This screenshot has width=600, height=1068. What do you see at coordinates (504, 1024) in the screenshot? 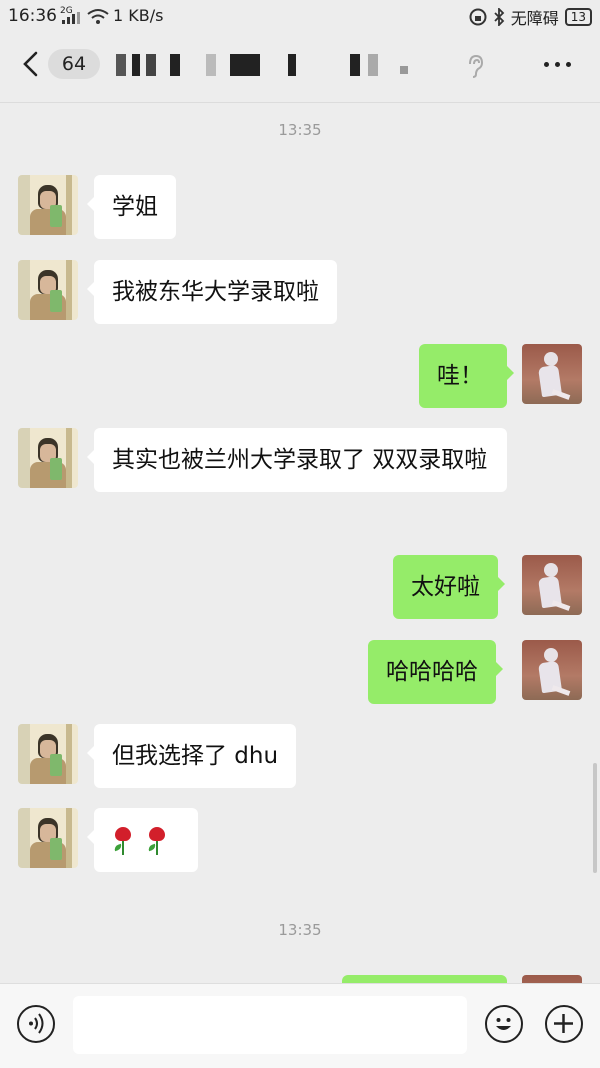
I see `emoji-icon` at bounding box center [504, 1024].